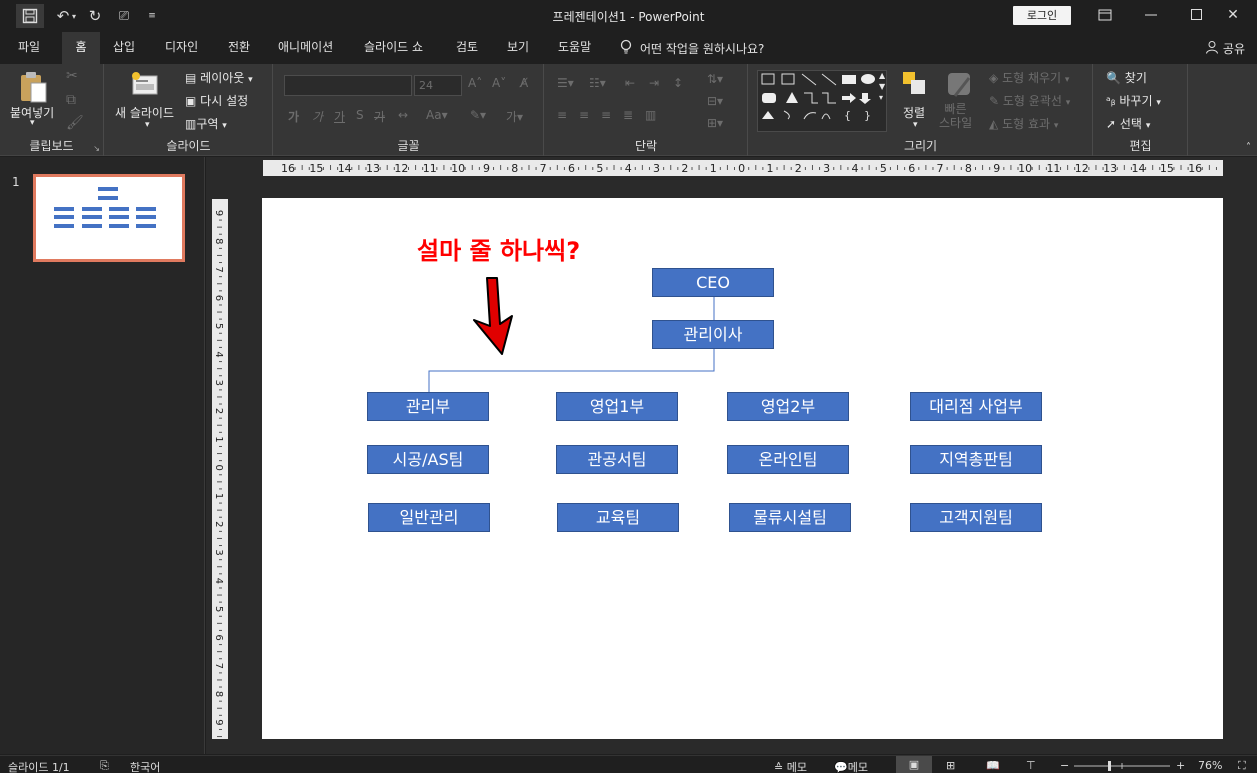 The width and height of the screenshot is (1257, 773). I want to click on text-direction-icon: ⇅▾, so click(715, 79).